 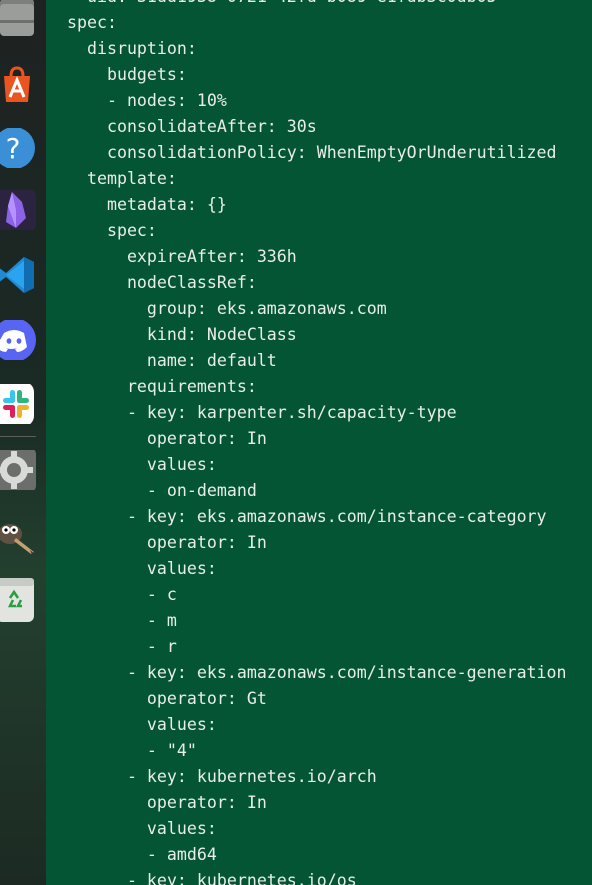 I want to click on terminal-line: - m, so click(x=122, y=620).